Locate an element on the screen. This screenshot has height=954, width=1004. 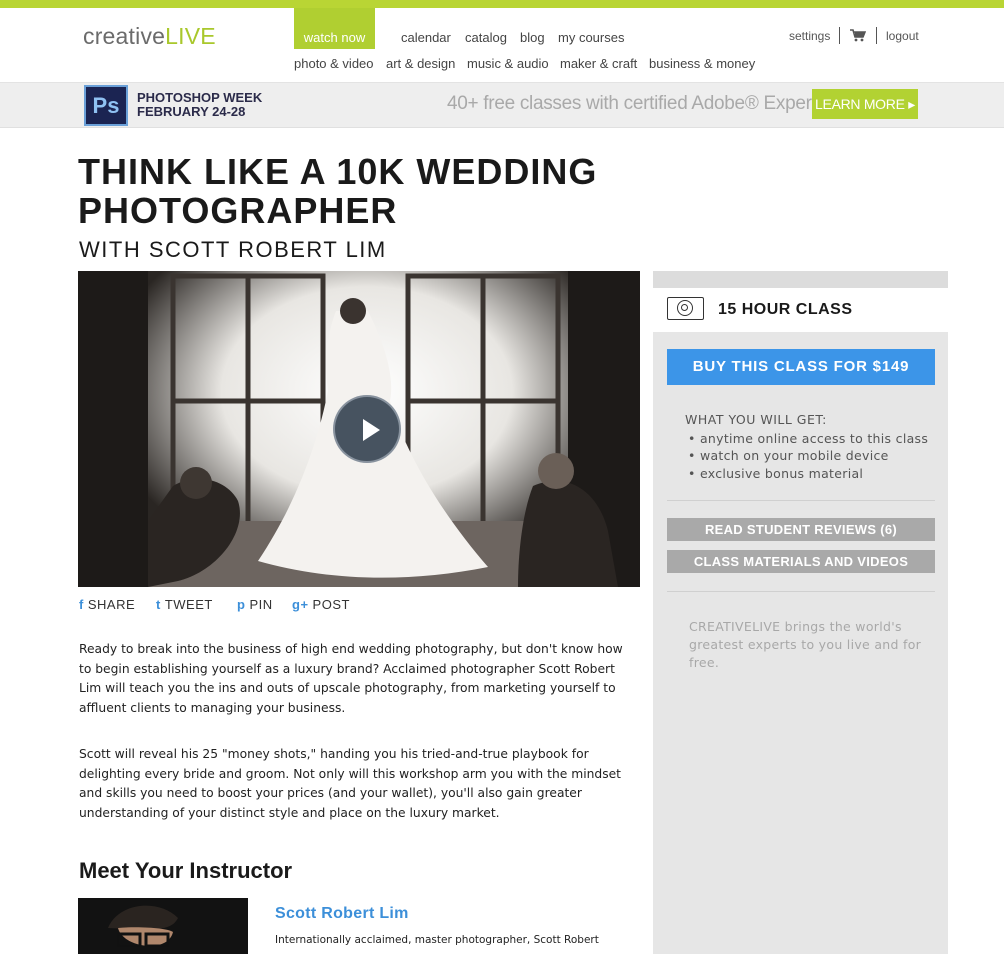
learn-more-button: LEARN MORE ▸ is located at coordinates (865, 104).